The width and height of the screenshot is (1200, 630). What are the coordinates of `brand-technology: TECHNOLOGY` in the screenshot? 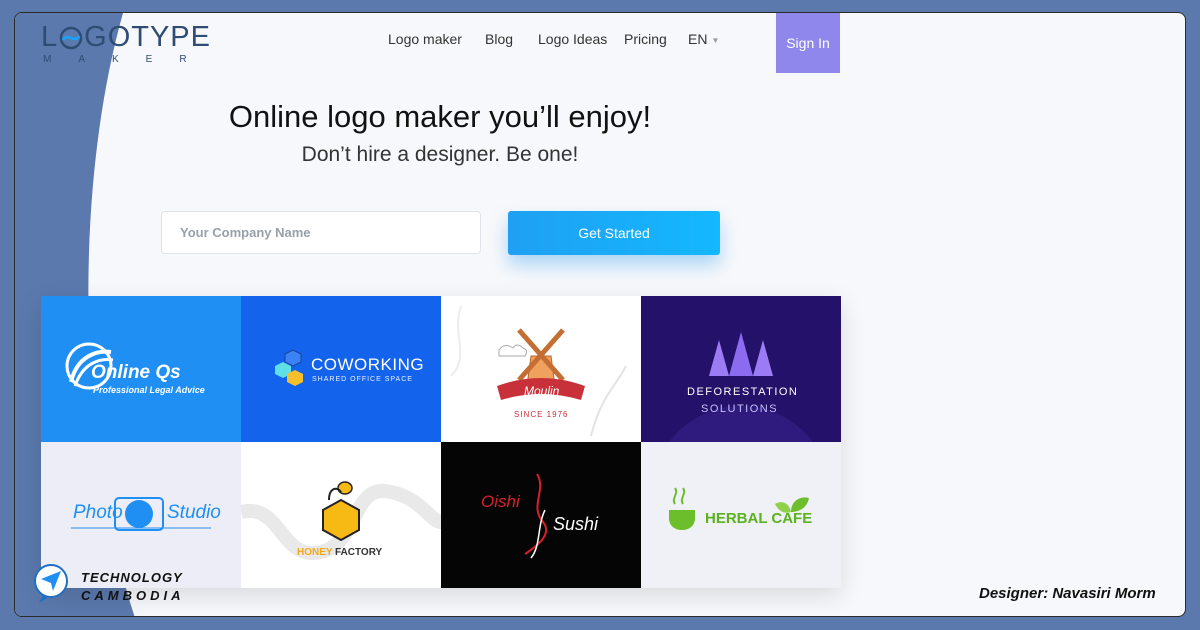 It's located at (132, 577).